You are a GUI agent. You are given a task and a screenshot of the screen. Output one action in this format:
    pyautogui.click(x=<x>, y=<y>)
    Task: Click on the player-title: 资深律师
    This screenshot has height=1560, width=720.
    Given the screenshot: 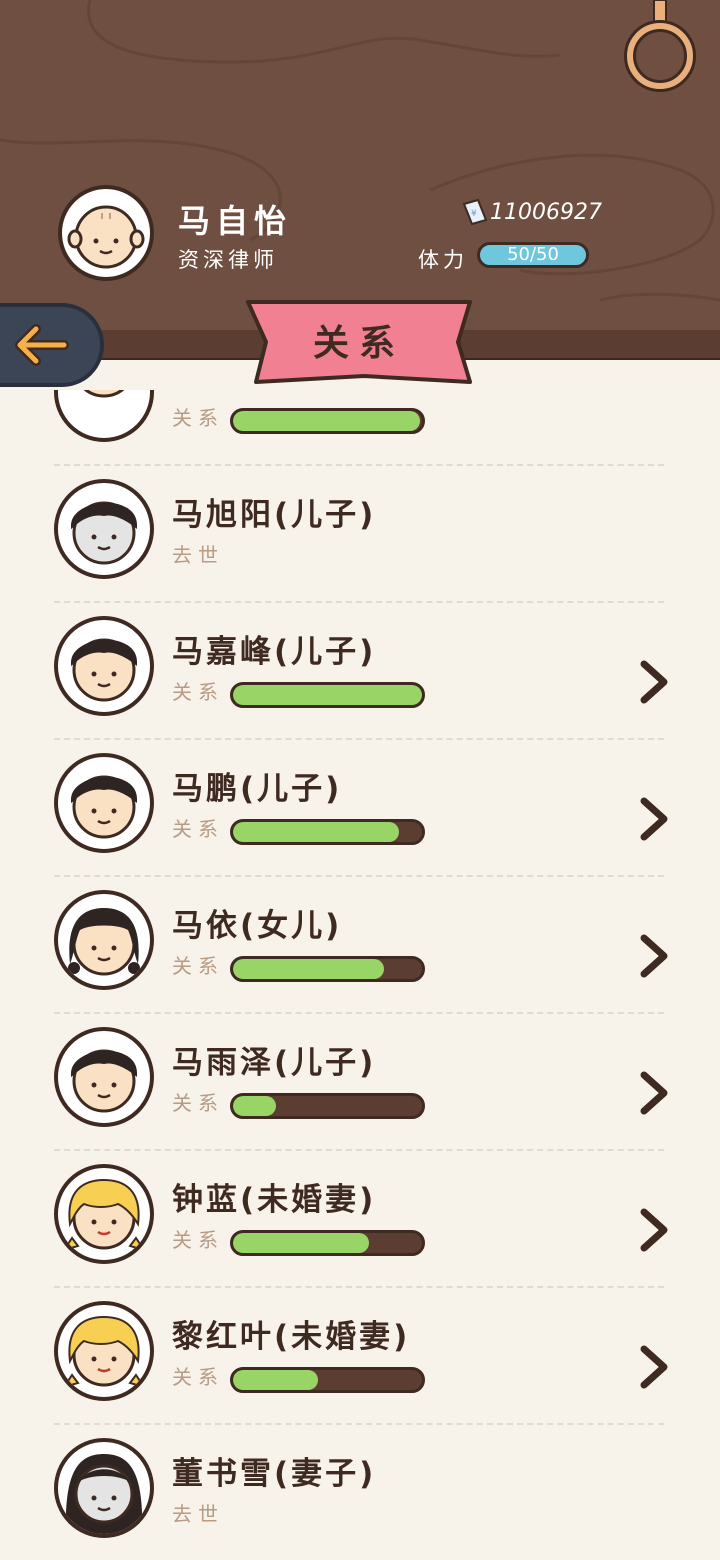 What is the action you would take?
    pyautogui.click(x=228, y=260)
    